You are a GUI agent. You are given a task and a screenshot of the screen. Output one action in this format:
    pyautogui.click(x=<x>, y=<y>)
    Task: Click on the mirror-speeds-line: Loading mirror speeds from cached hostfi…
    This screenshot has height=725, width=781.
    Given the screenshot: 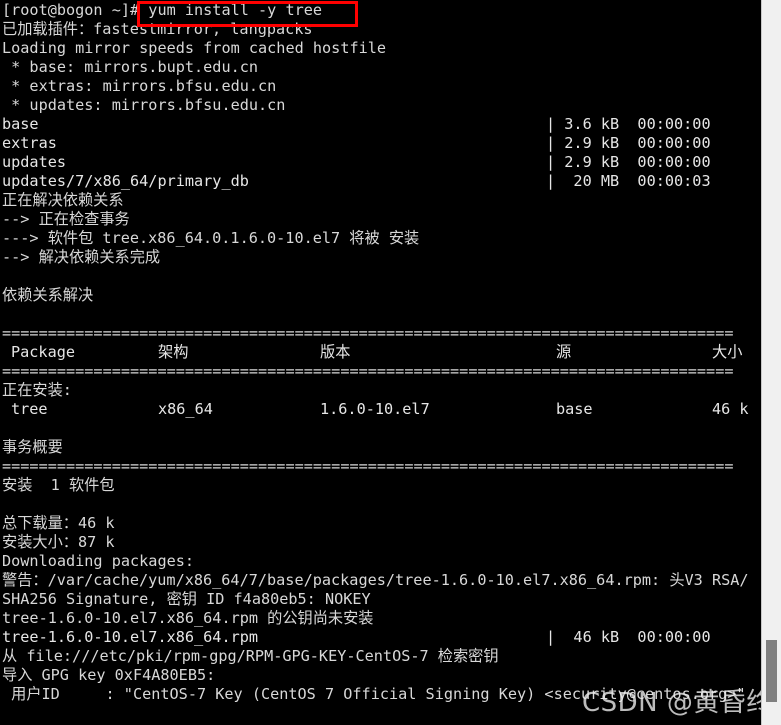 What is the action you would take?
    pyautogui.click(x=194, y=48)
    